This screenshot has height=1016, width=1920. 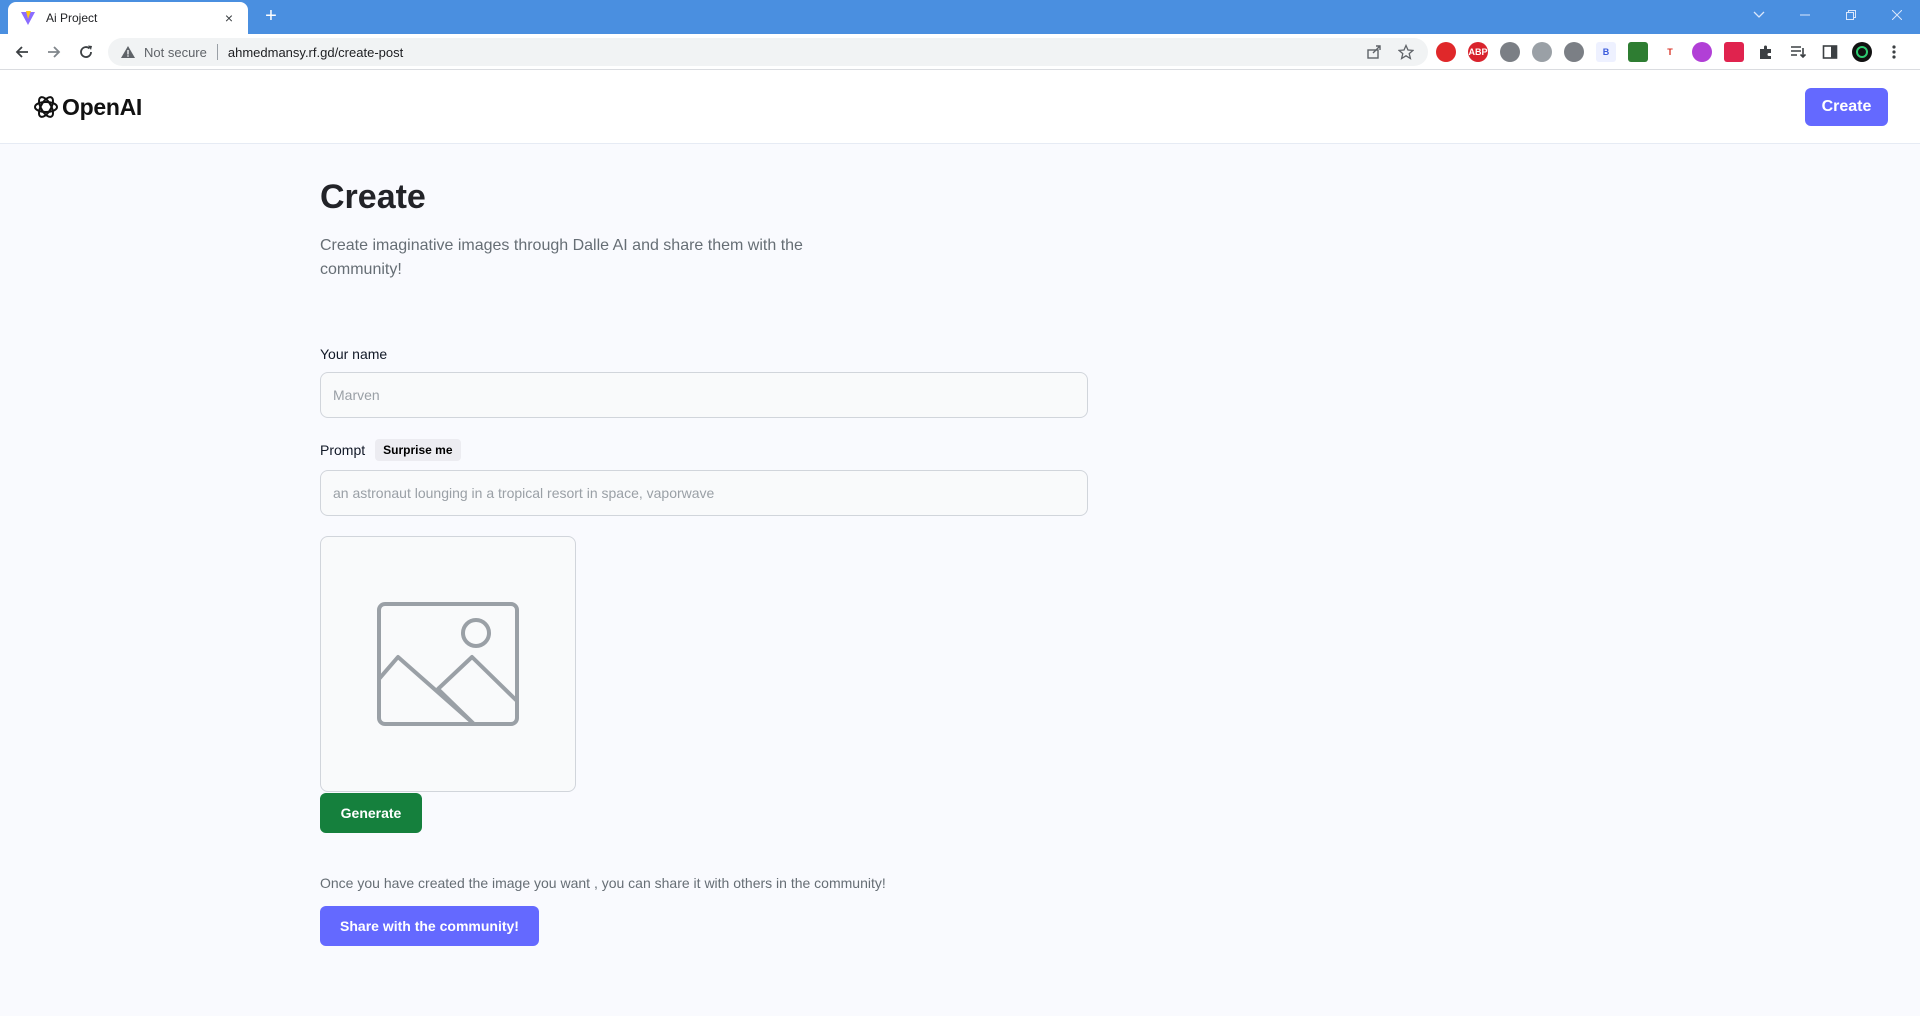 What do you see at coordinates (1897, 15) in the screenshot?
I see `close-window-icon` at bounding box center [1897, 15].